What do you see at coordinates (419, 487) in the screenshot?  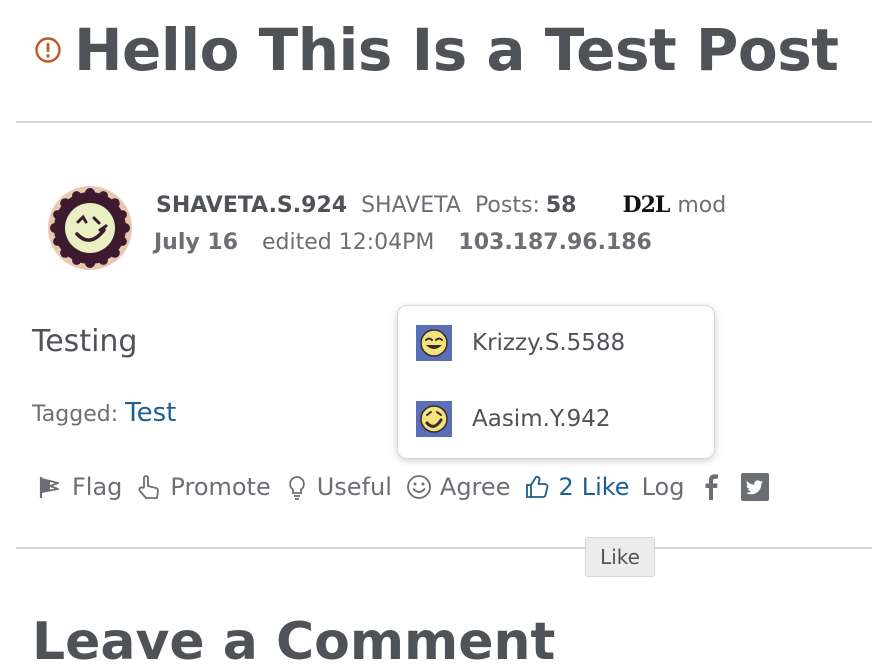 I see `smiley-icon` at bounding box center [419, 487].